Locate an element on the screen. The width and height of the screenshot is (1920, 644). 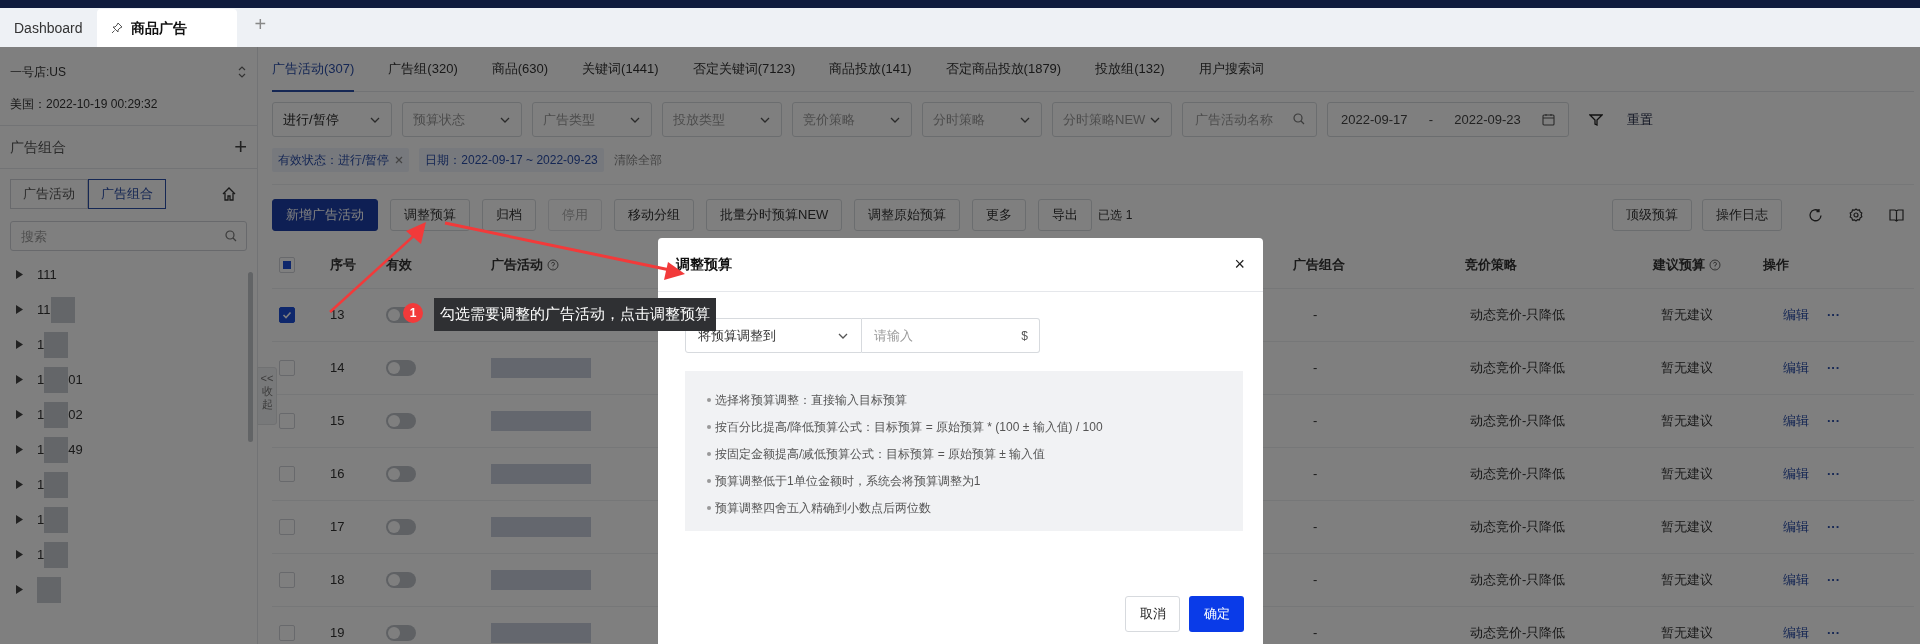
tab: 否定关键词(7123) is located at coordinates (744, 69).